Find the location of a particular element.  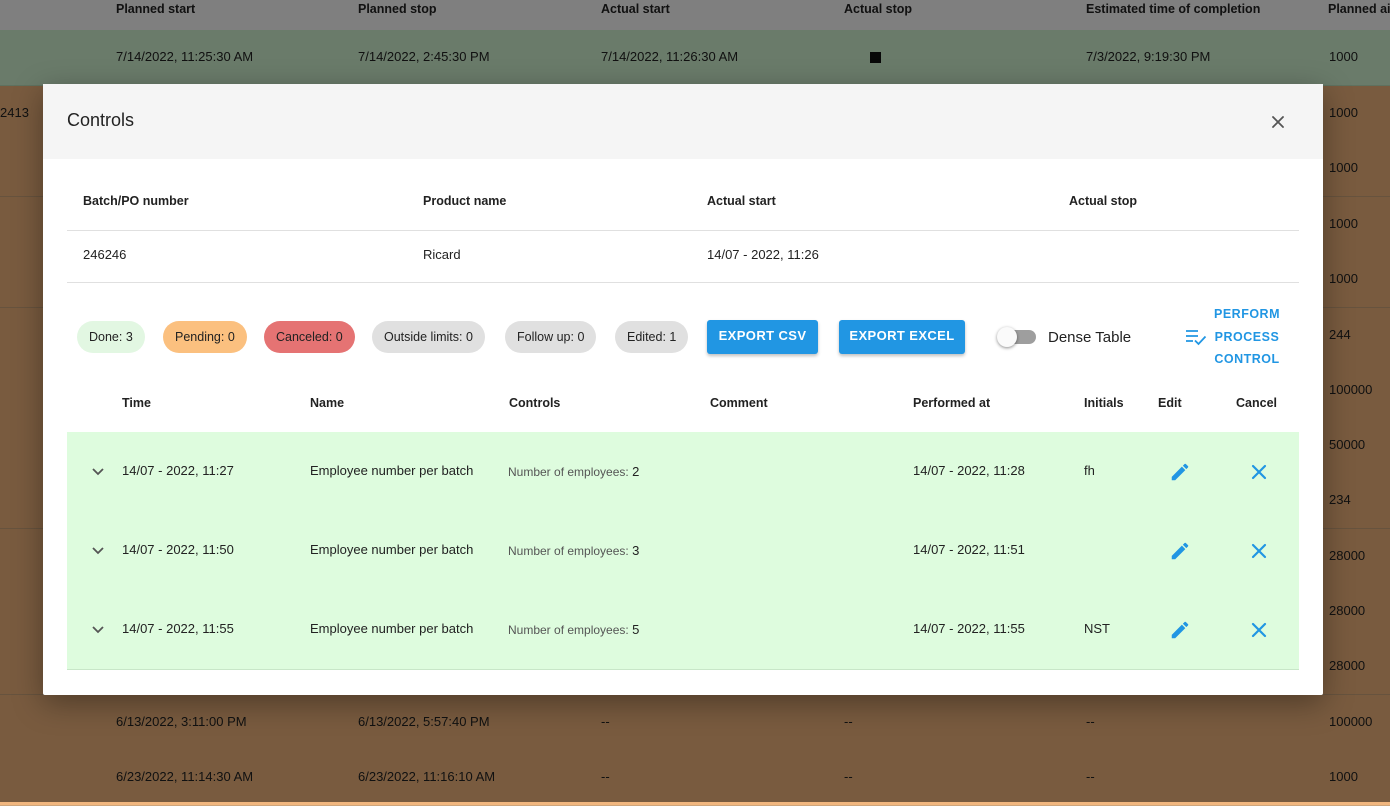

header-time: Time is located at coordinates (136, 403).